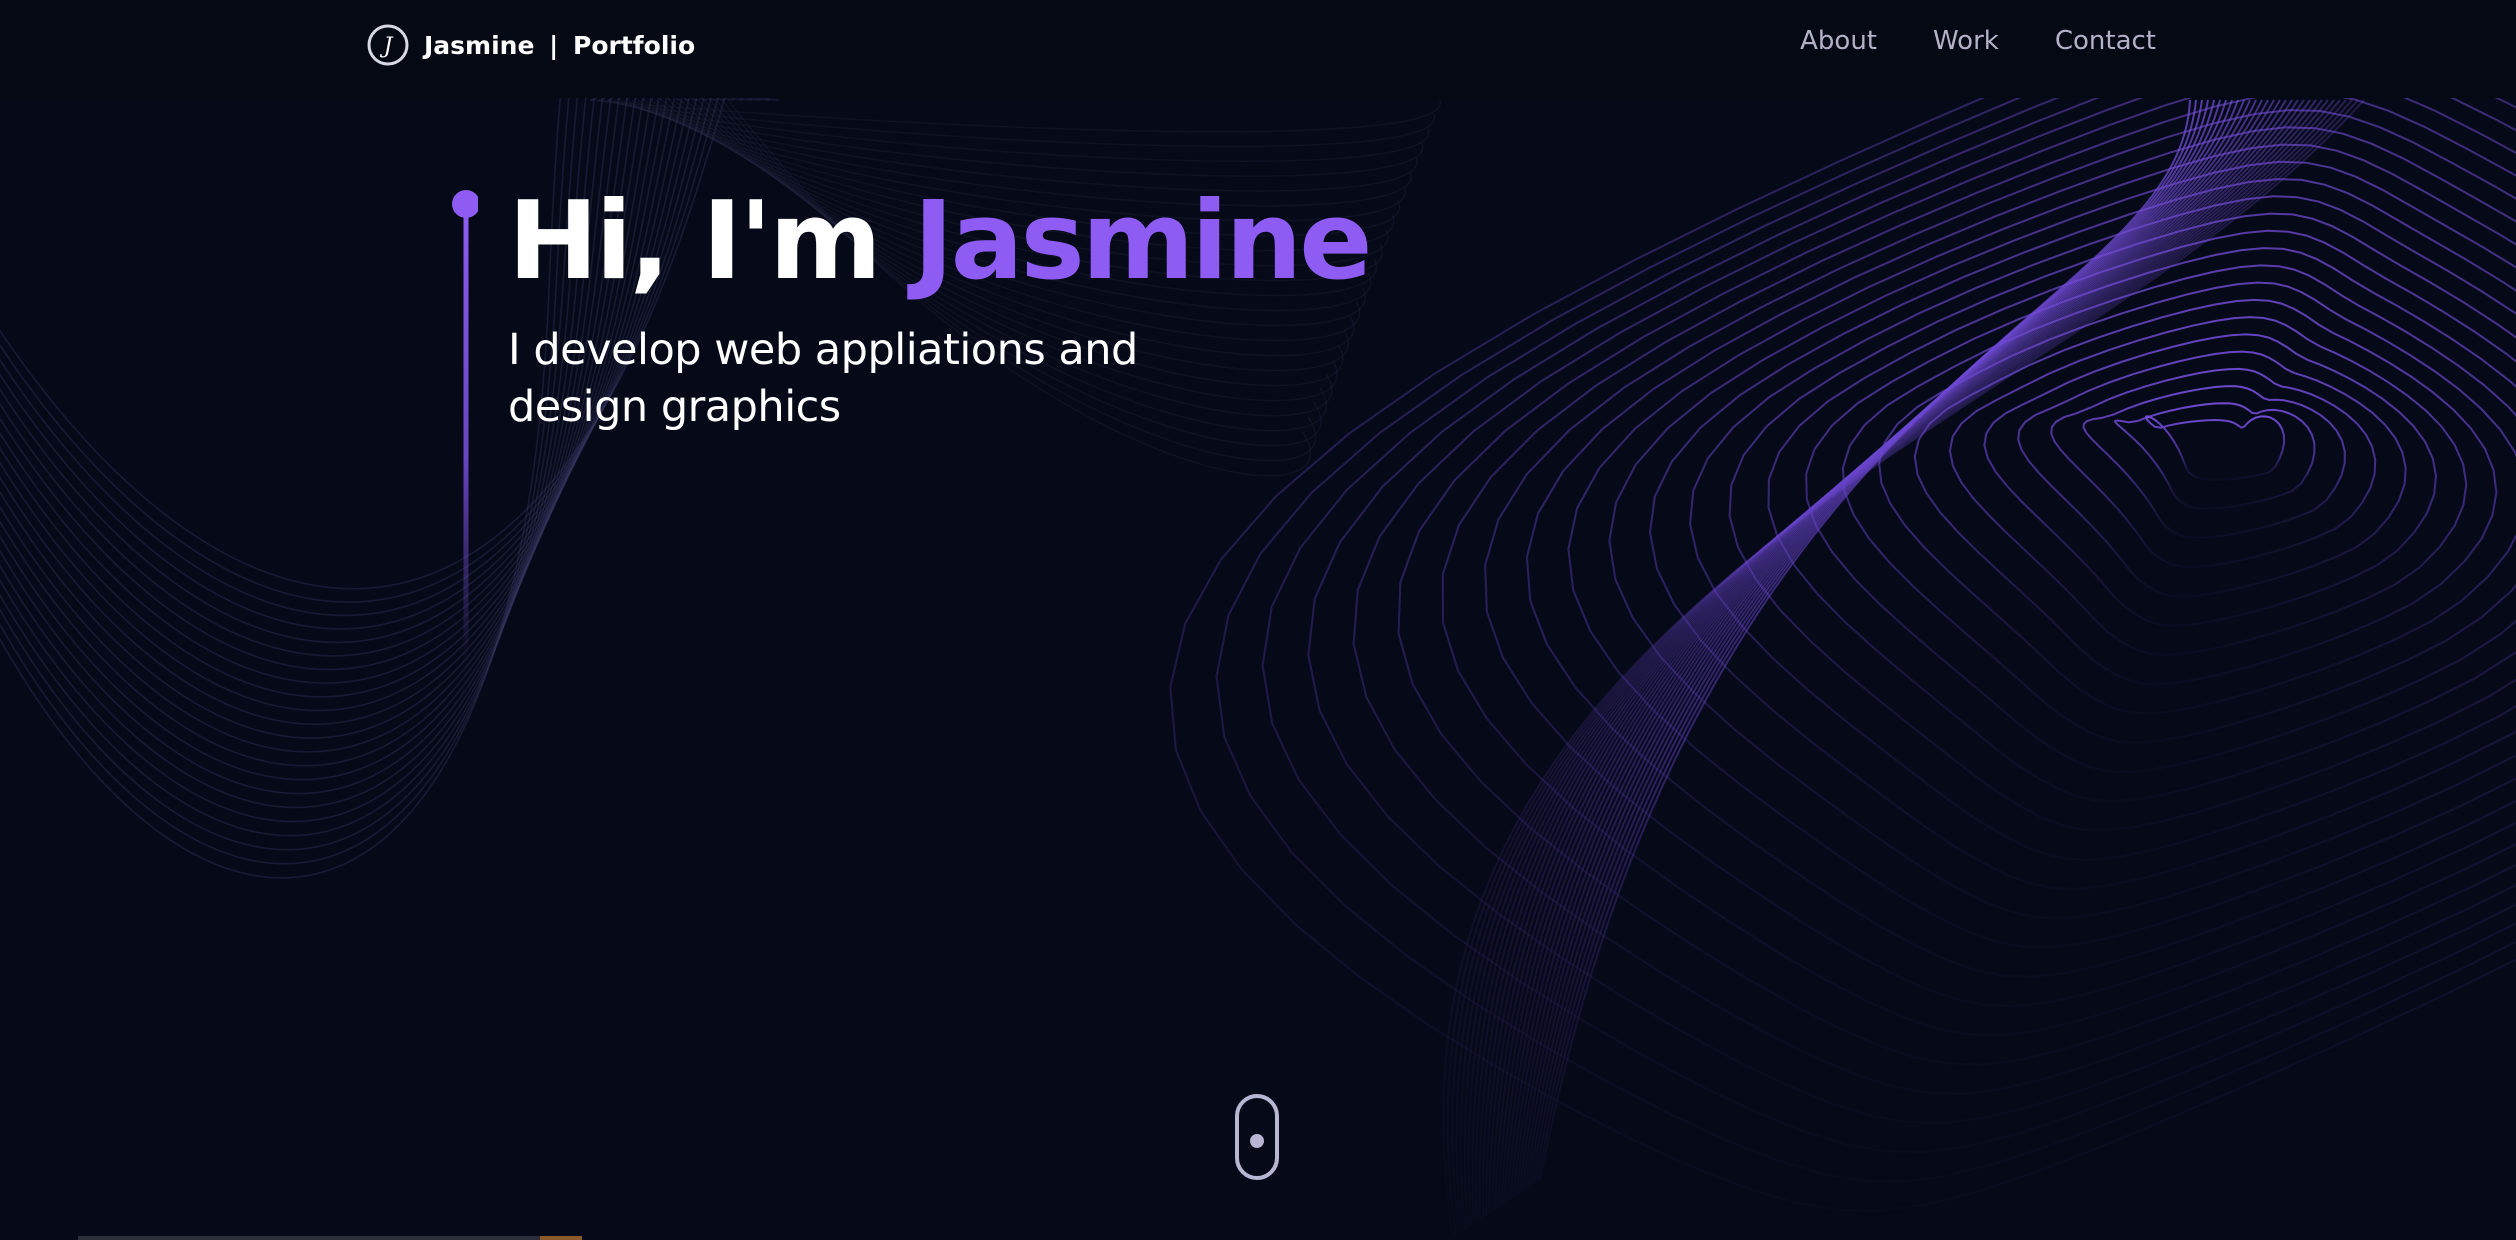 The height and width of the screenshot is (1240, 2516). I want to click on logo-letter: J, so click(387, 46).